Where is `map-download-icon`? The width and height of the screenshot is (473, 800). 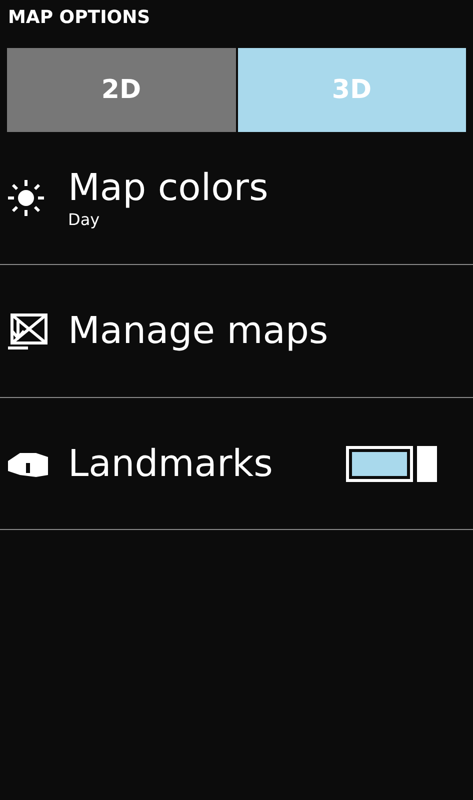 map-download-icon is located at coordinates (28, 331).